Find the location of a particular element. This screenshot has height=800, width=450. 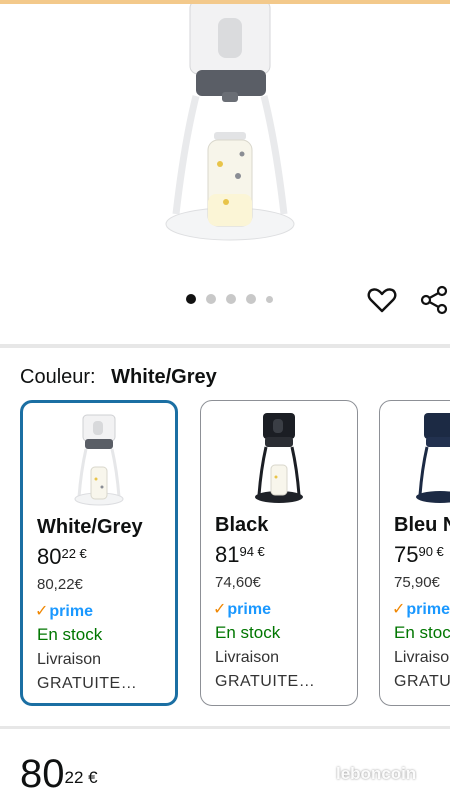

variant-name: Black is located at coordinates (242, 525).